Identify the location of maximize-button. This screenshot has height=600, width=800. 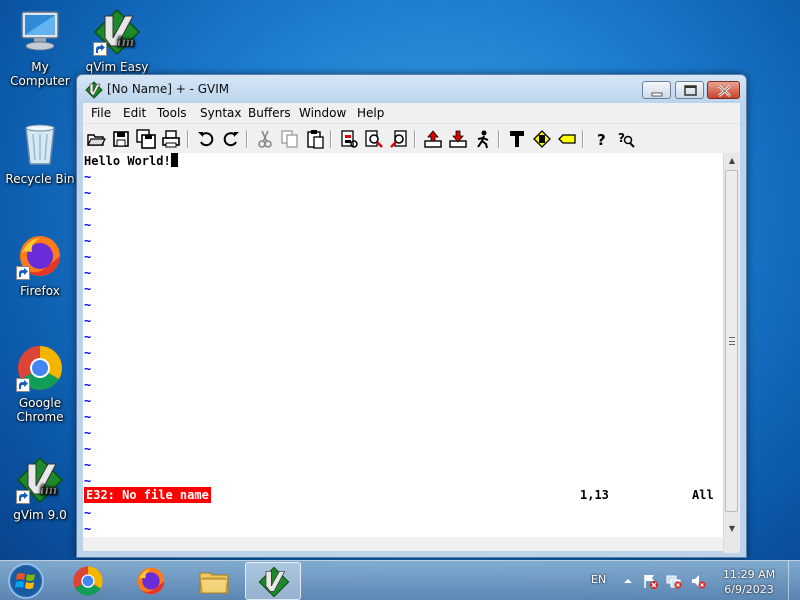
(689, 90).